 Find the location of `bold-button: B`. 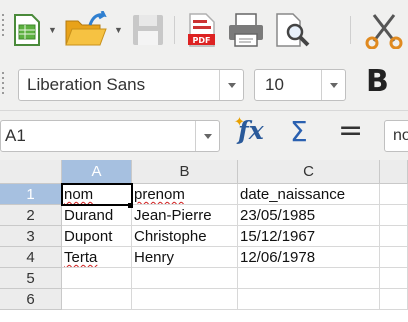

bold-button: B is located at coordinates (377, 81).